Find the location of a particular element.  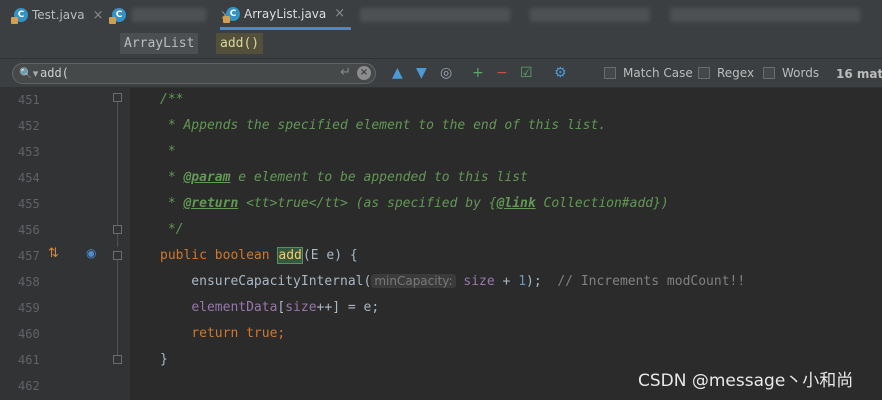

tab-arraylist-java: C ArrayList.java × is located at coordinates (286, 15).